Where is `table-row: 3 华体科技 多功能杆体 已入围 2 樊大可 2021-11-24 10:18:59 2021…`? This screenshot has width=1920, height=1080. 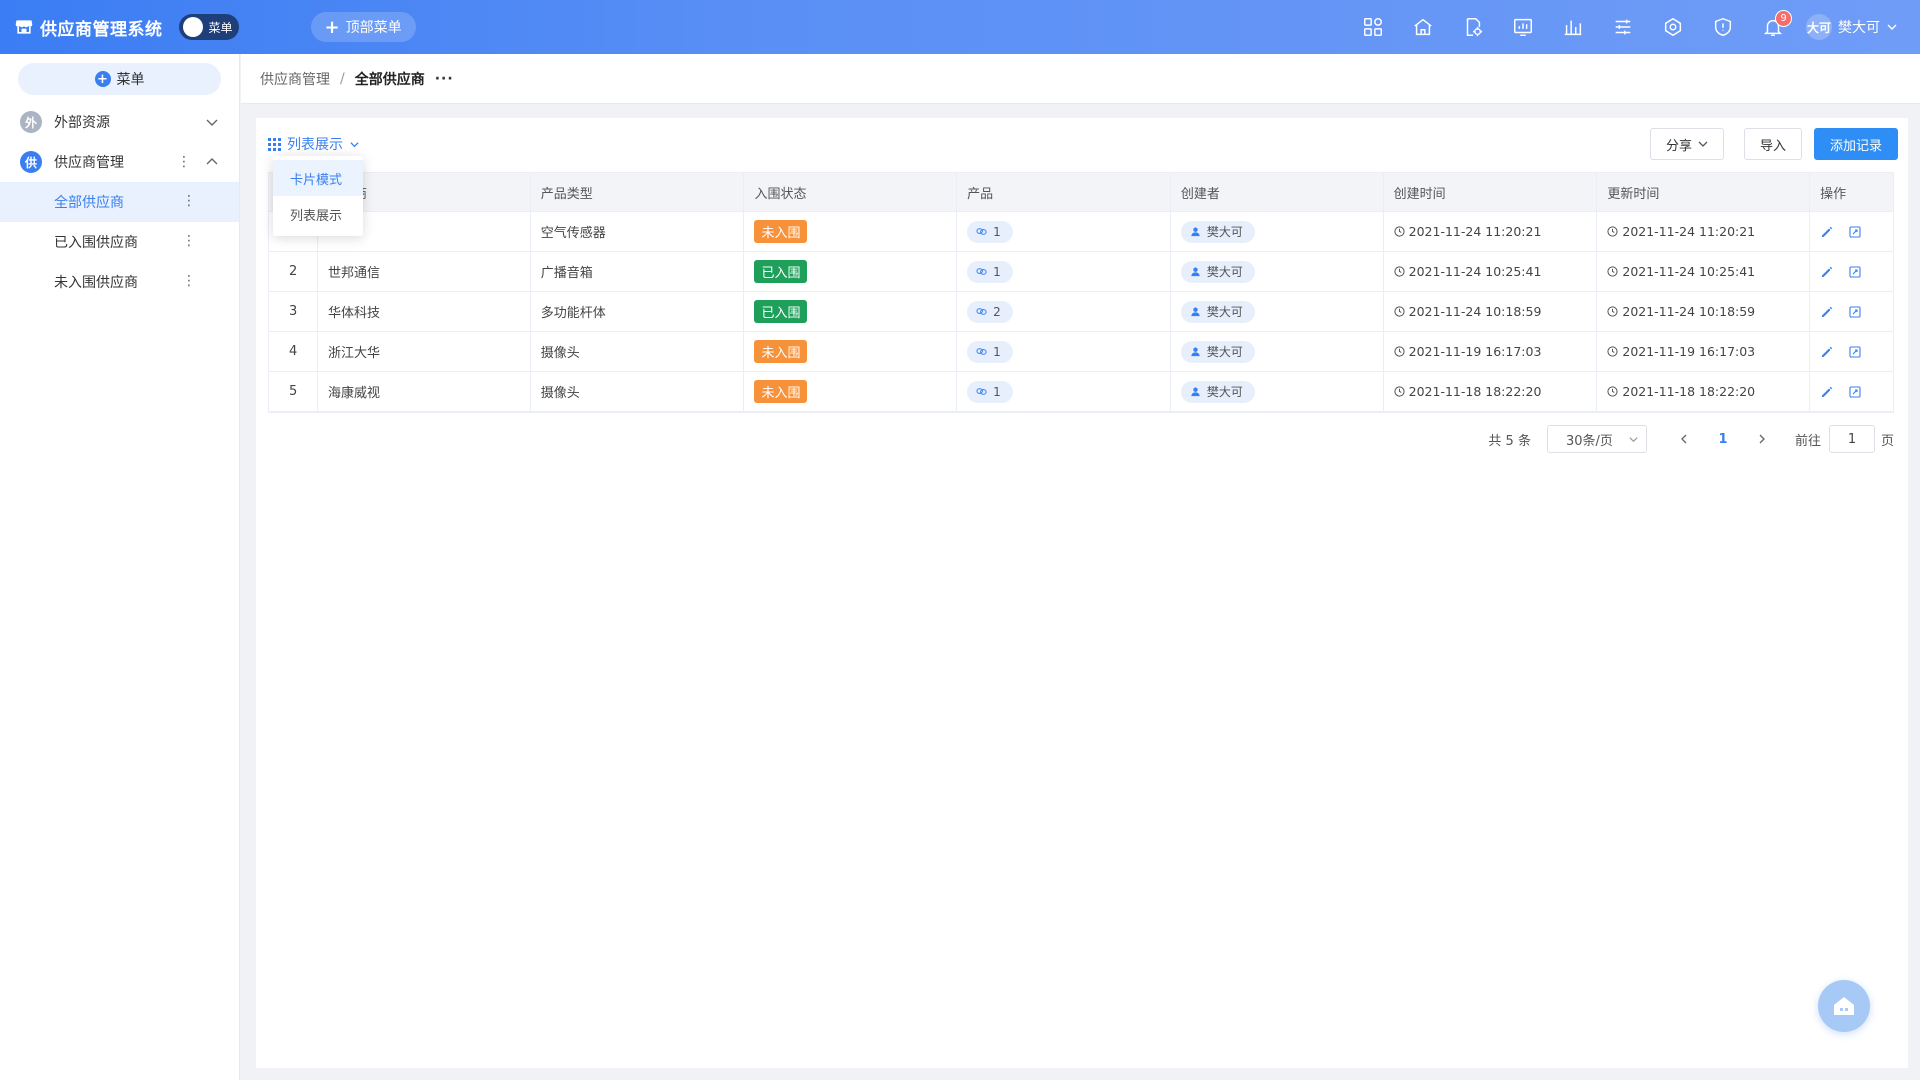
table-row: 3 华体科技 多功能杆体 已入围 2 樊大可 2021-11-24 10:18:59 2021… is located at coordinates (1081, 312).